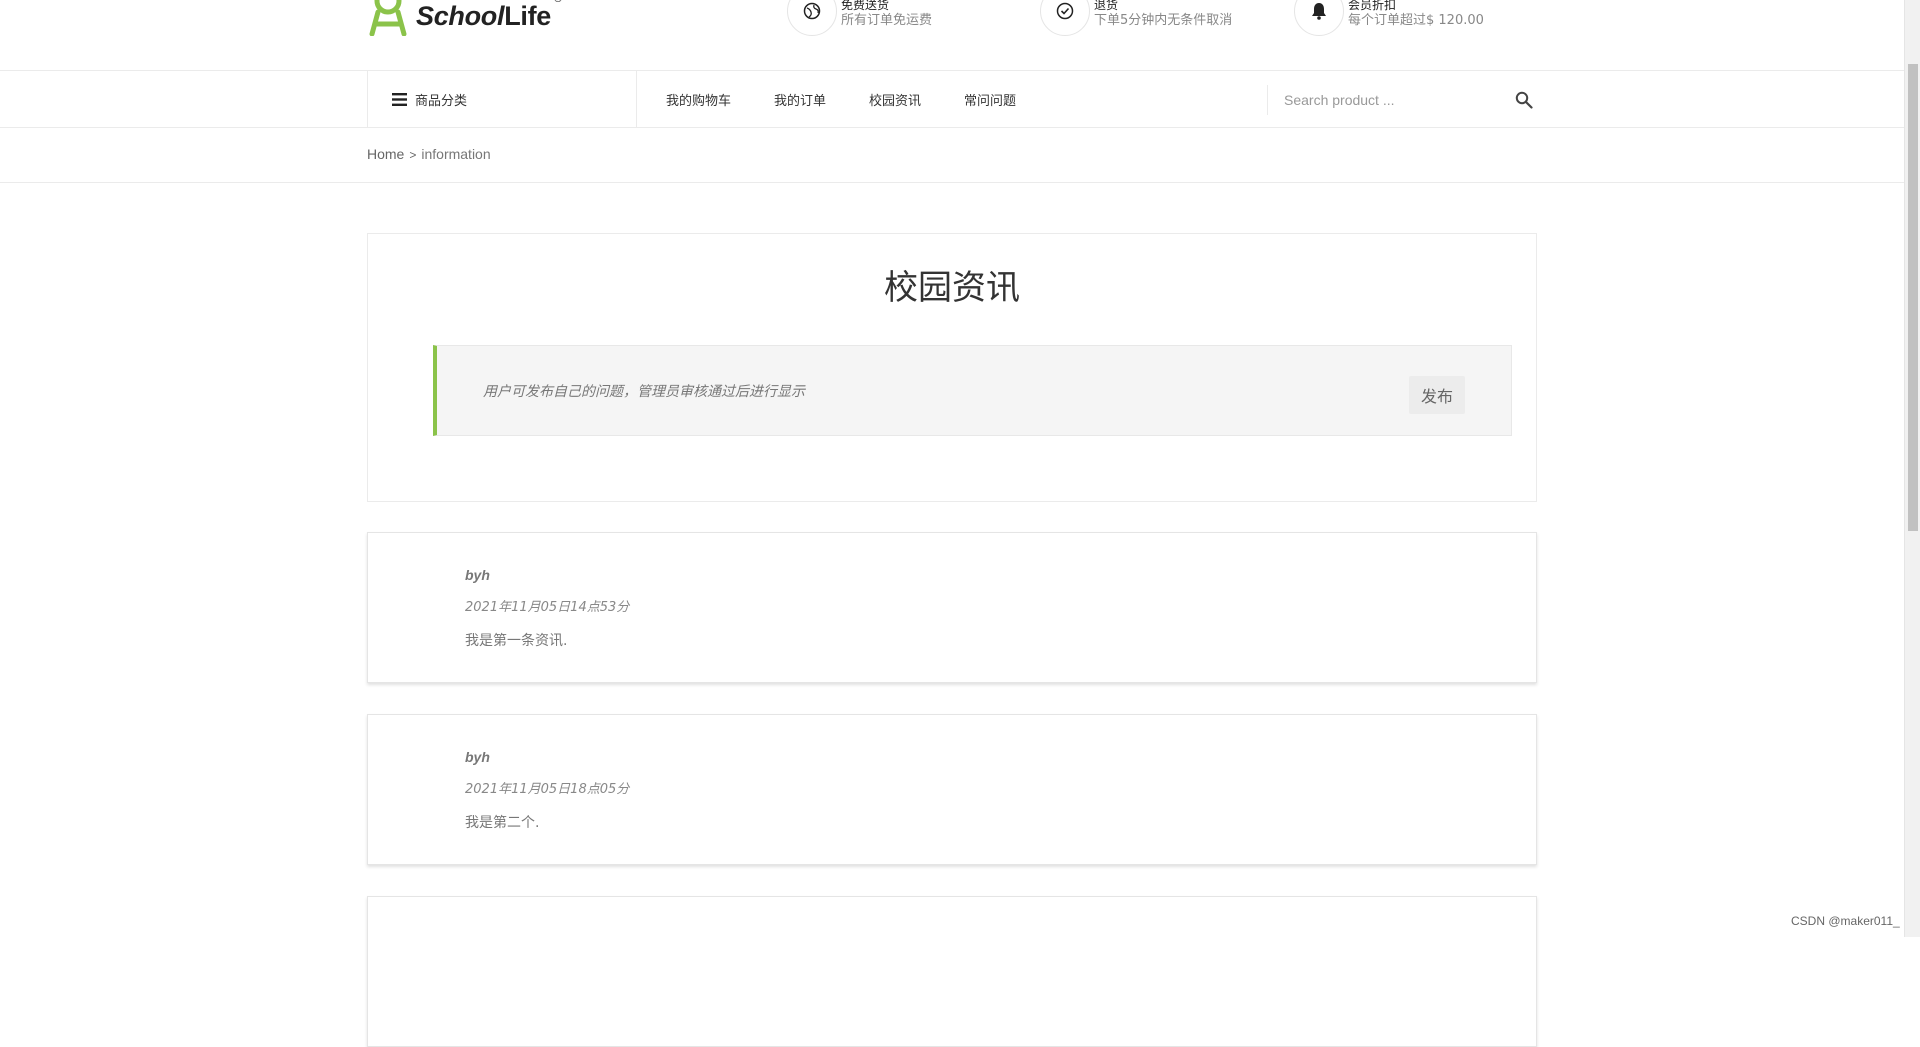 This screenshot has height=1047, width=1920. Describe the element at coordinates (865, 6) in the screenshot. I see `promo-title: 免费送货` at that location.